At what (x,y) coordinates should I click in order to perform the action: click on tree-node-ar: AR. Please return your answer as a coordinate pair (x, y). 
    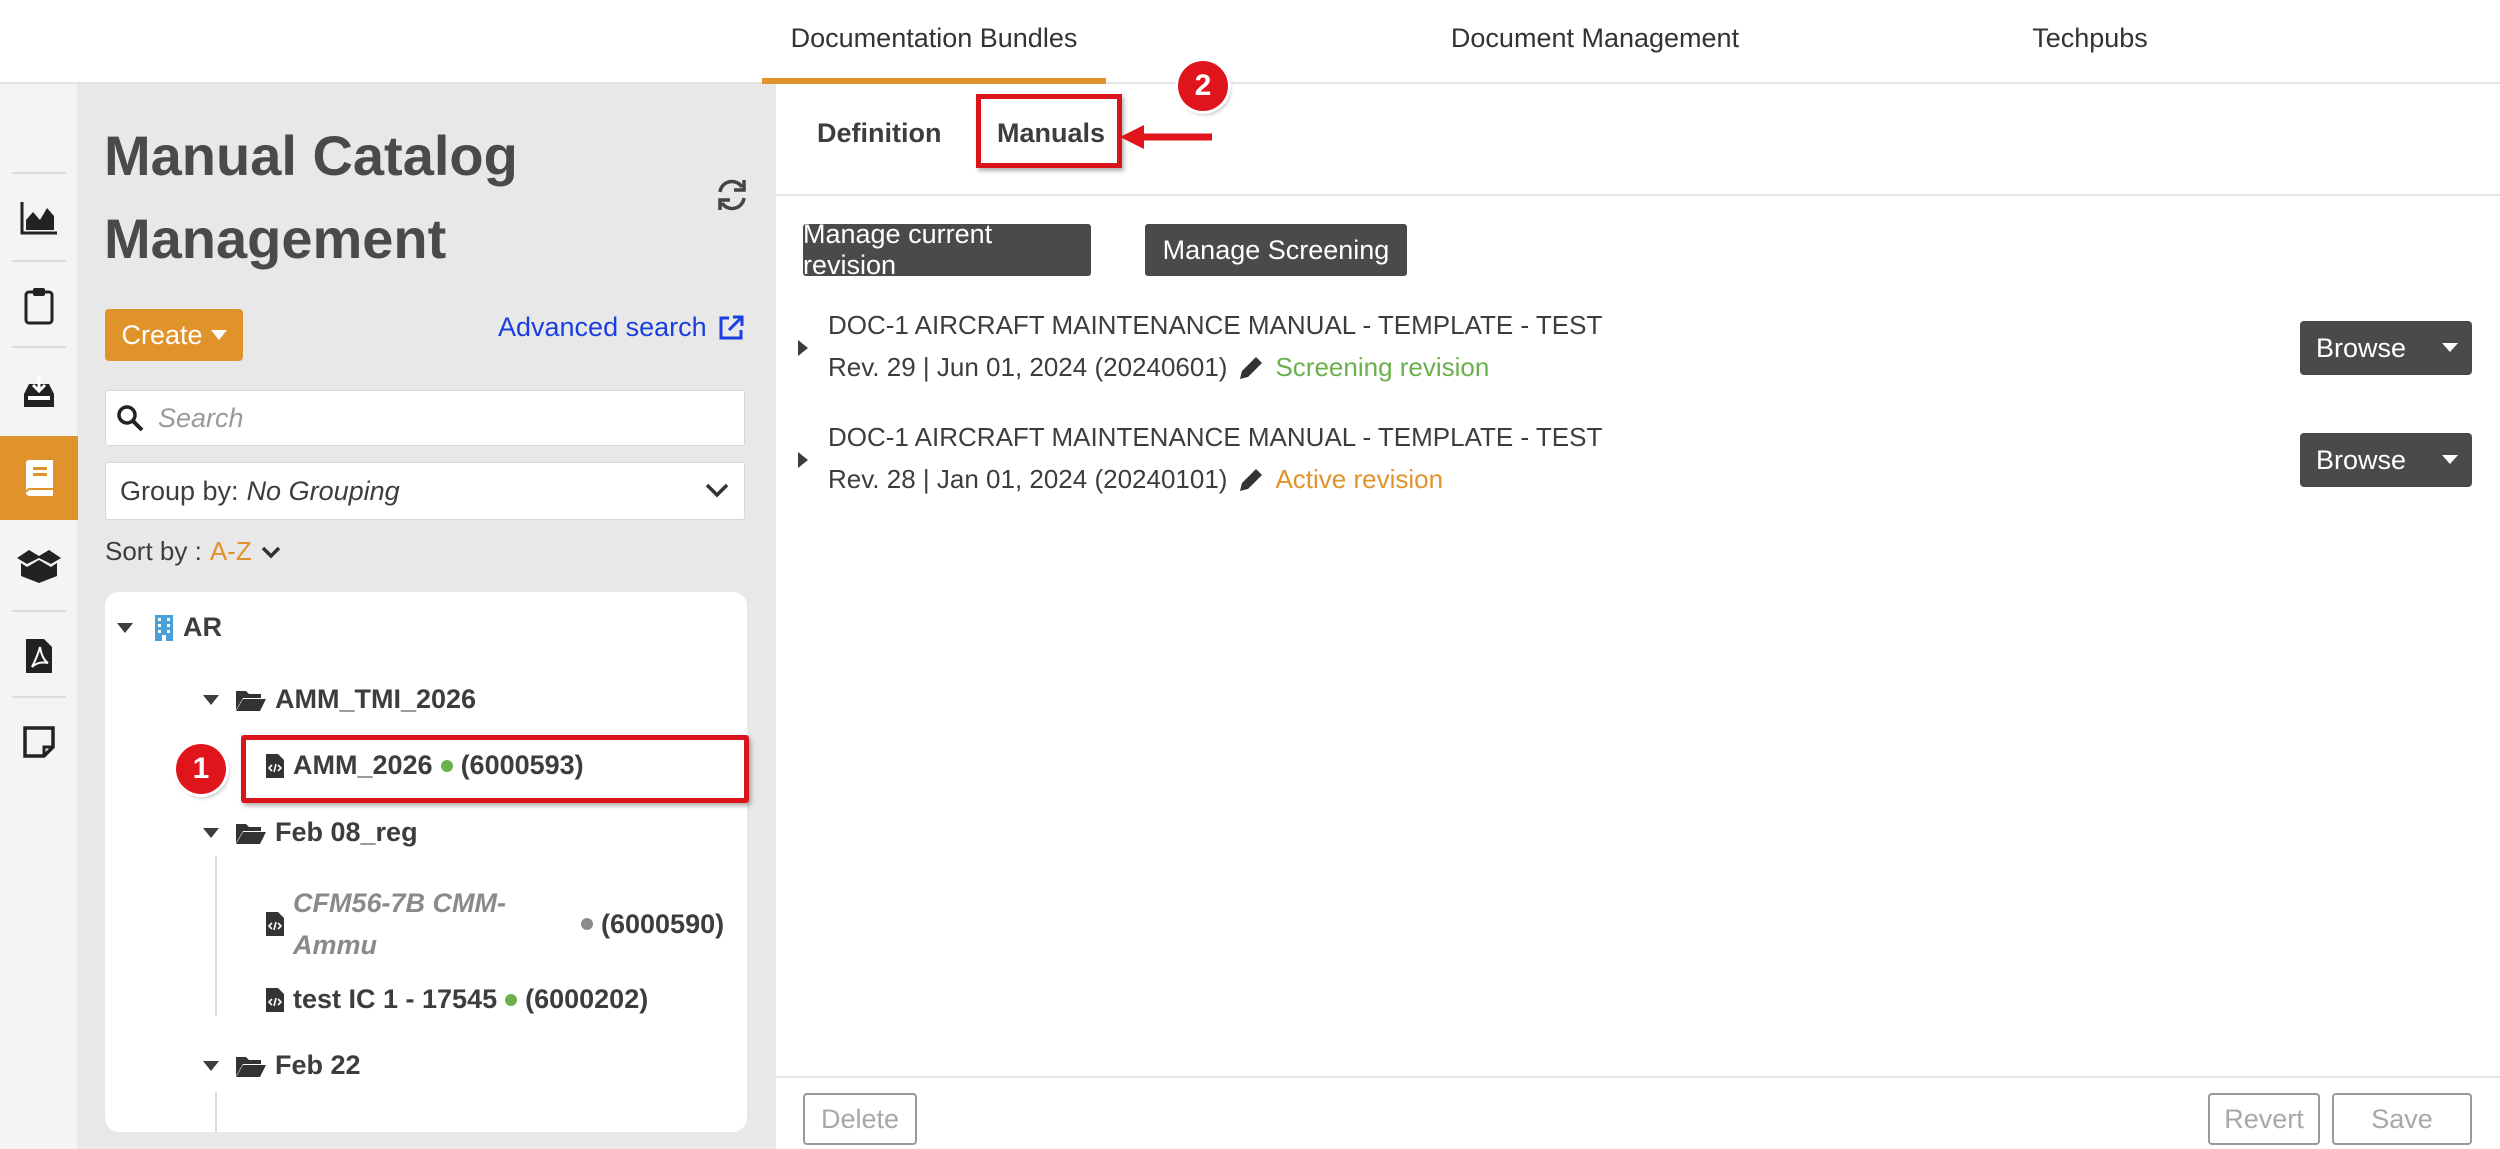
    Looking at the image, I should click on (169, 627).